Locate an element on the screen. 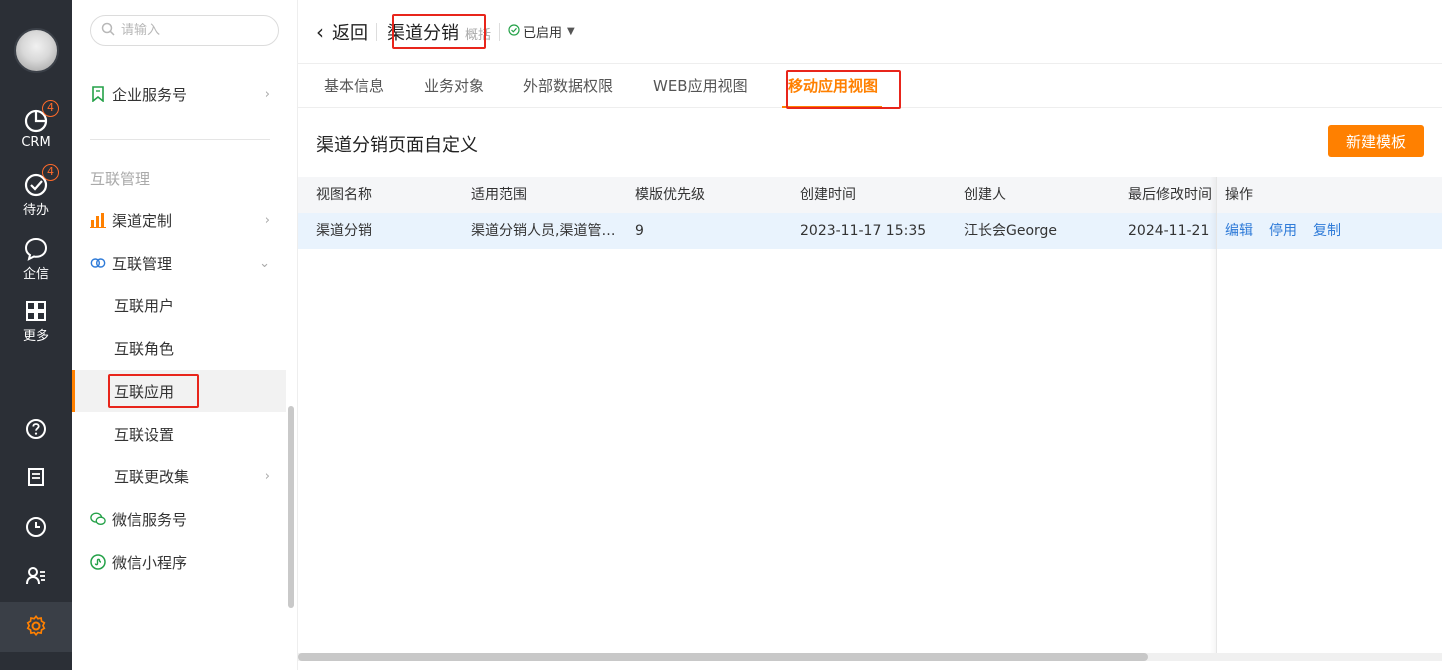 The width and height of the screenshot is (1442, 670). wechat-icon is located at coordinates (98, 519).